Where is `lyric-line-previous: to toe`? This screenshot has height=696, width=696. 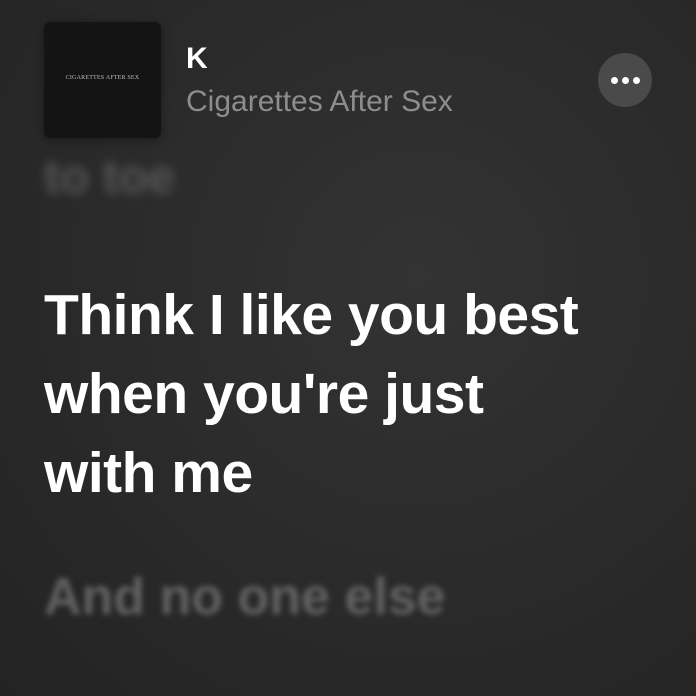 lyric-line-previous: to toe is located at coordinates (109, 178).